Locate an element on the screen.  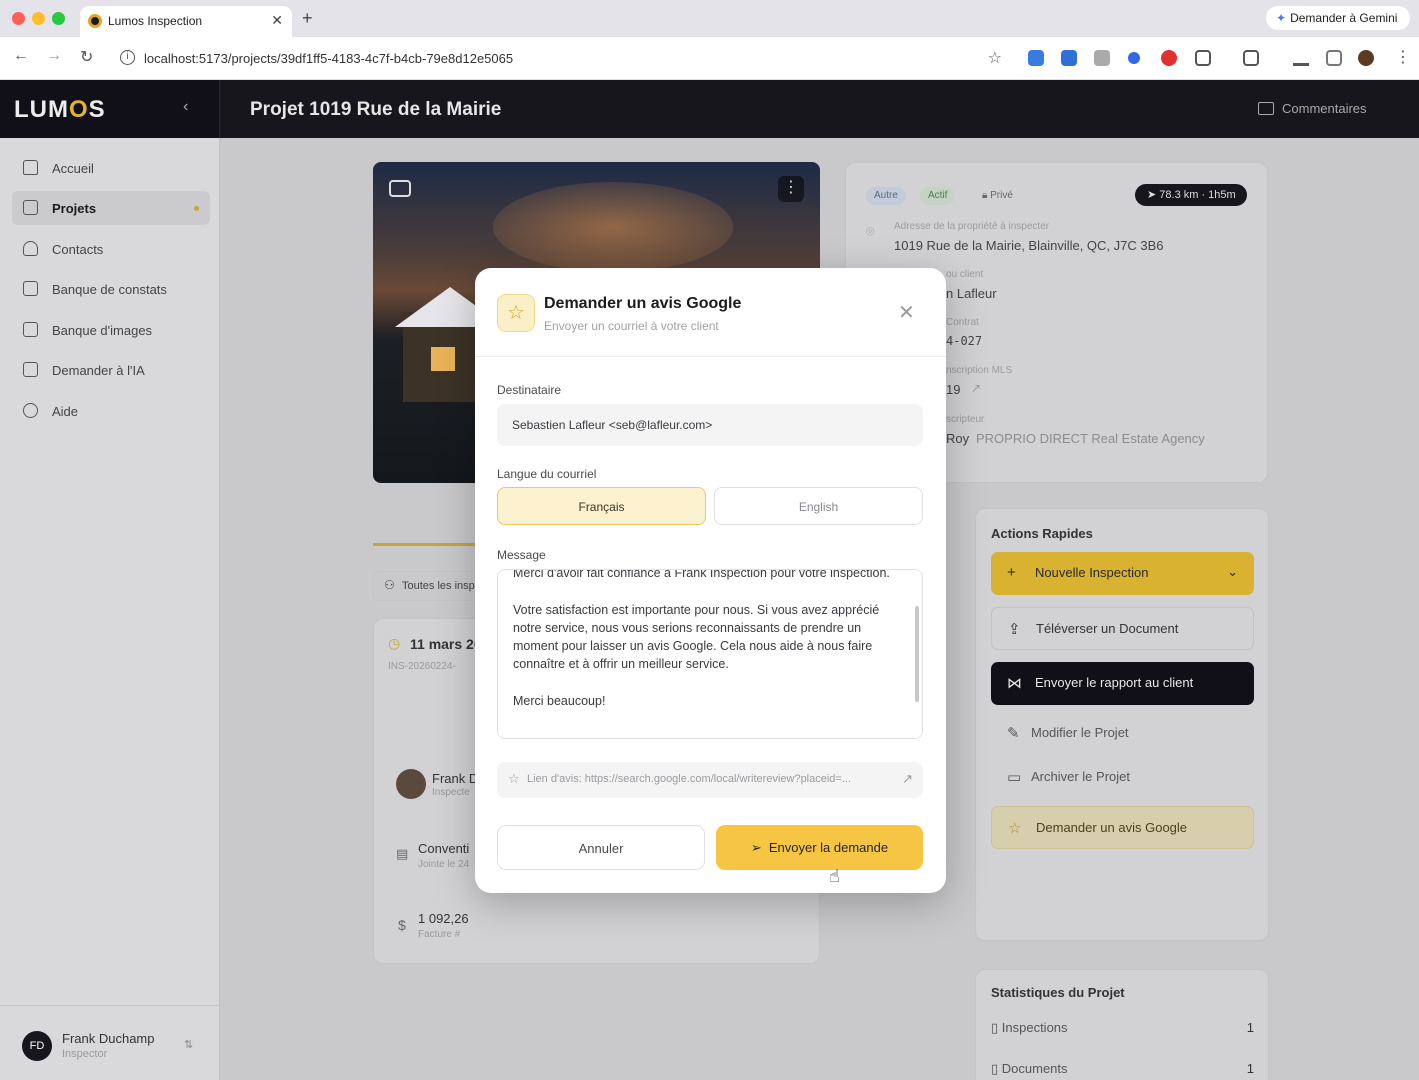
recipient-field: Sebastien Lafleur <seb@lafleur.com> is located at coordinates (710, 425).